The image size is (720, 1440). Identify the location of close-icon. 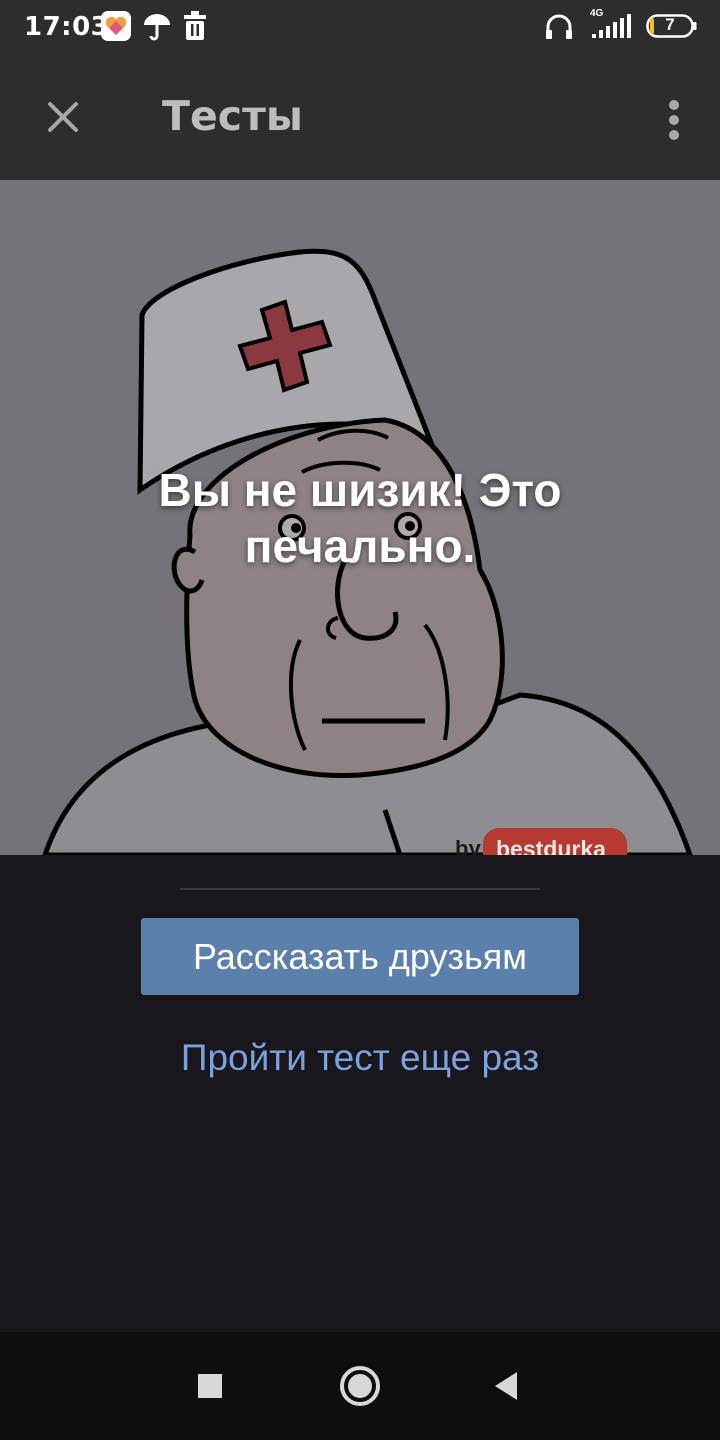
(63, 117).